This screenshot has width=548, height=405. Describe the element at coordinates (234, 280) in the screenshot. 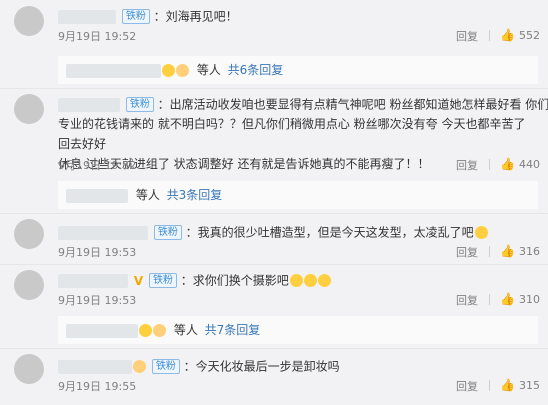

I see `comment-text: ：求你们换个摄影吧` at that location.